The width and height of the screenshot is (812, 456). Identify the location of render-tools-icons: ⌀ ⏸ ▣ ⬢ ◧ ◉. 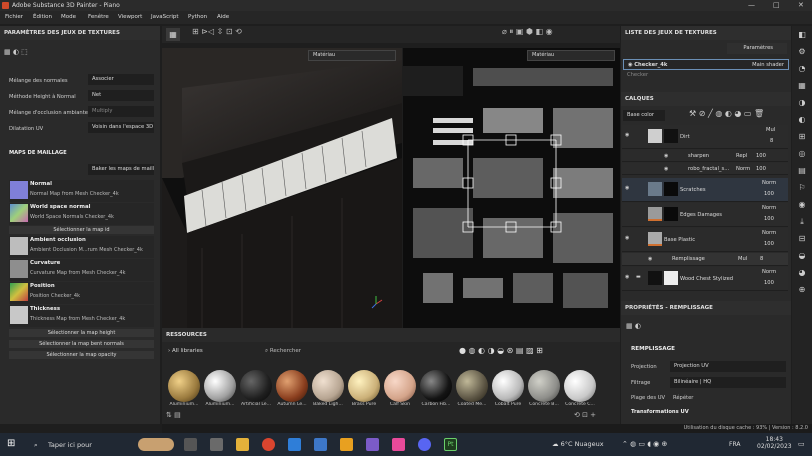
(527, 32).